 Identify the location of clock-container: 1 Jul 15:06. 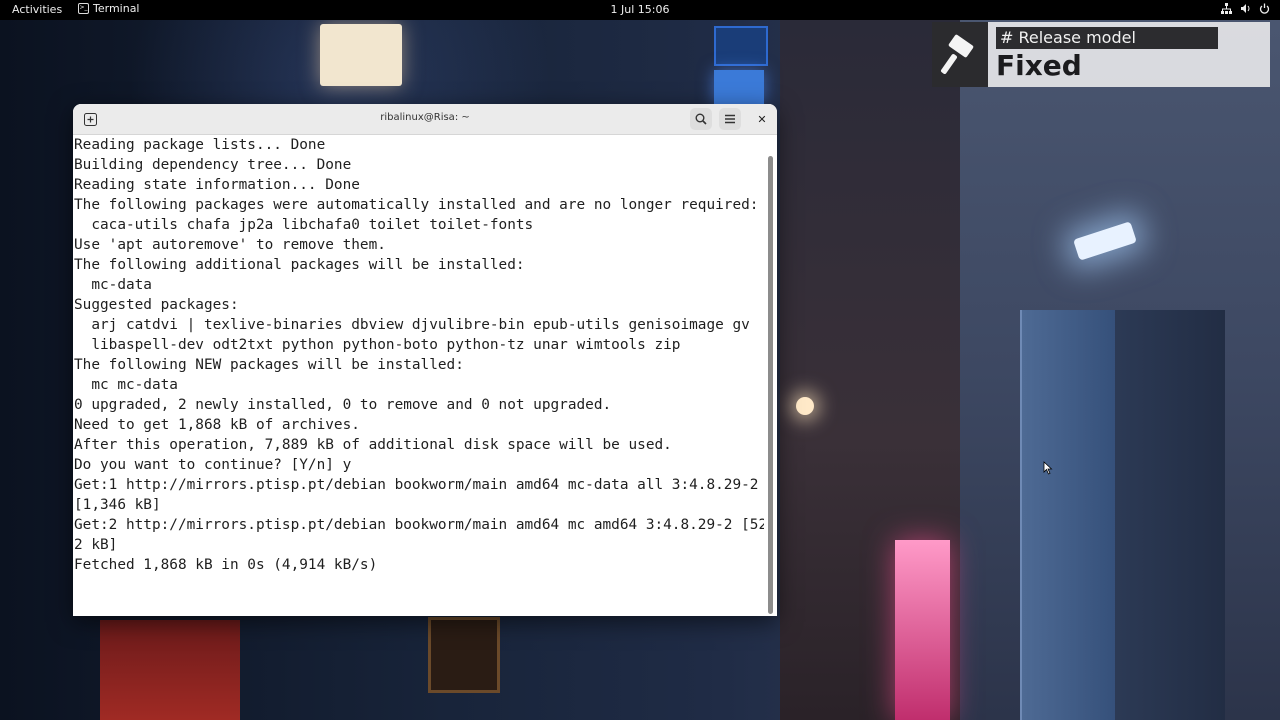
(640, 9).